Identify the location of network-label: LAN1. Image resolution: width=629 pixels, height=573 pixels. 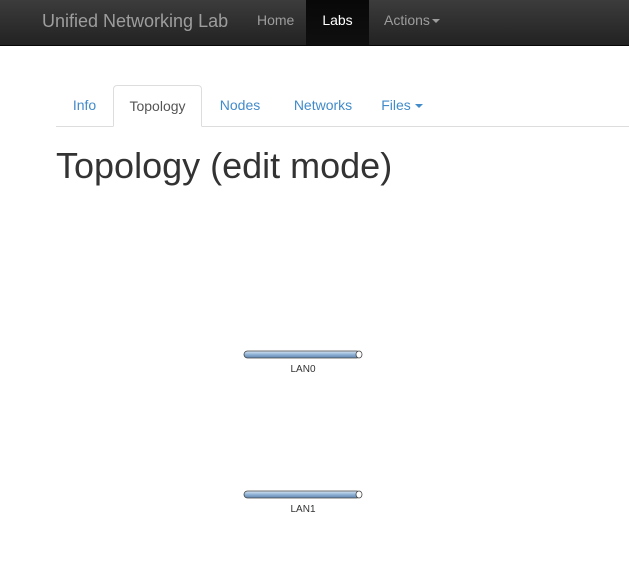
(303, 509).